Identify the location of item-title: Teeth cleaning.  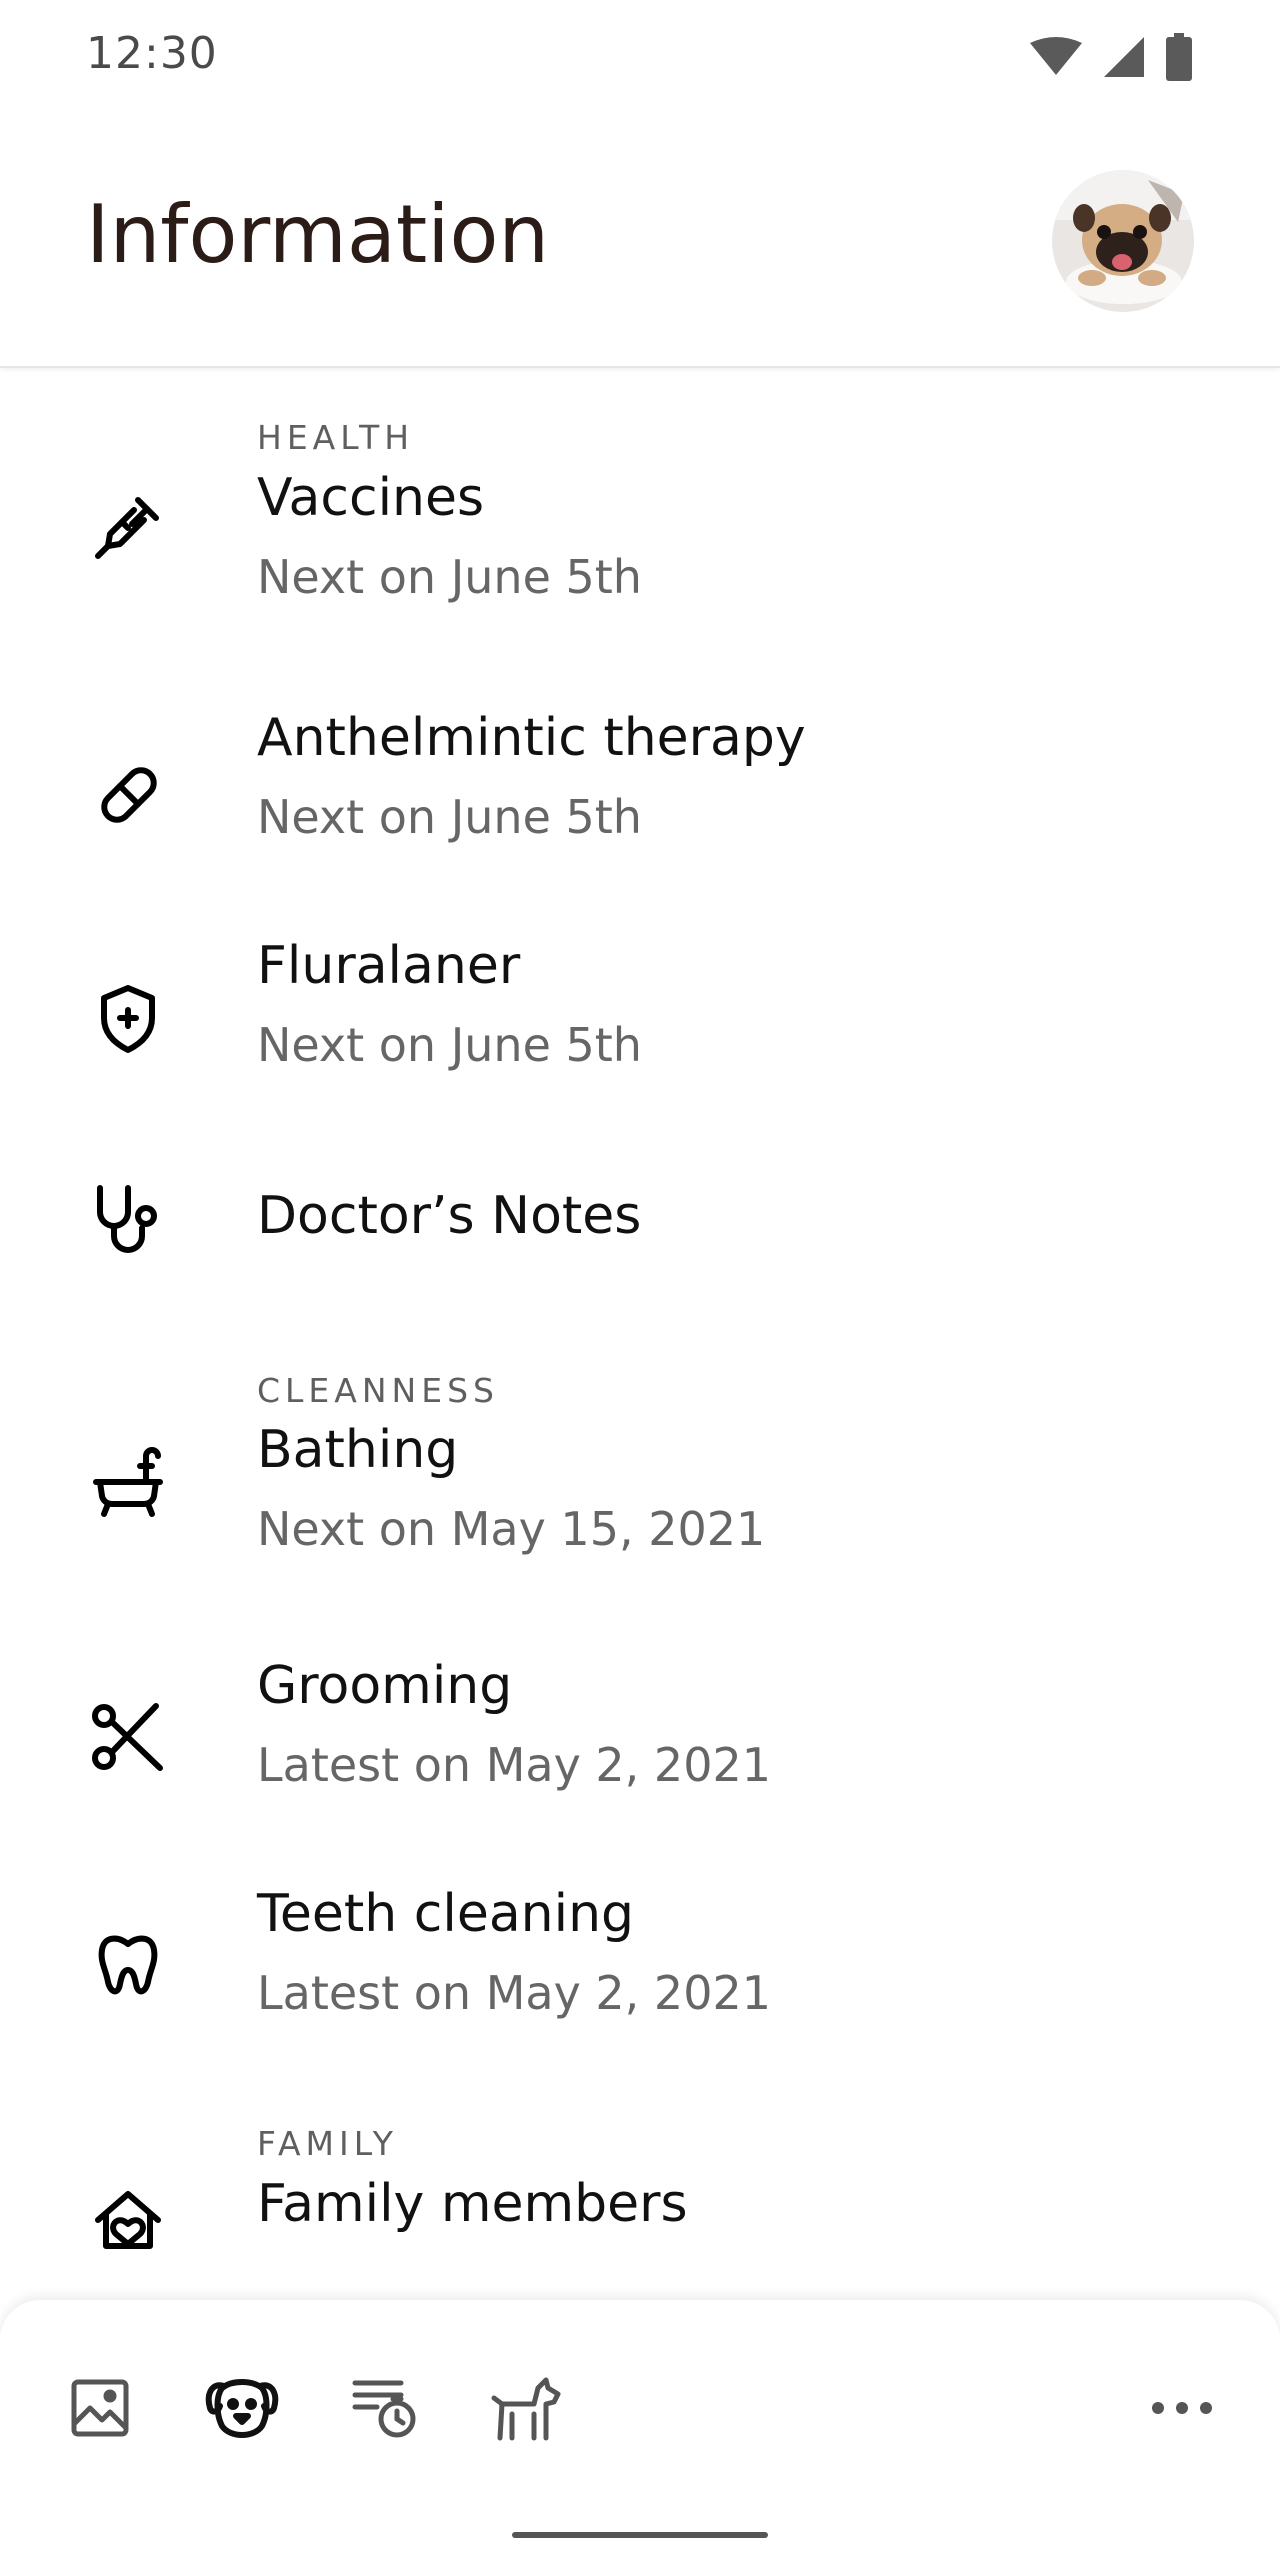
(446, 1914).